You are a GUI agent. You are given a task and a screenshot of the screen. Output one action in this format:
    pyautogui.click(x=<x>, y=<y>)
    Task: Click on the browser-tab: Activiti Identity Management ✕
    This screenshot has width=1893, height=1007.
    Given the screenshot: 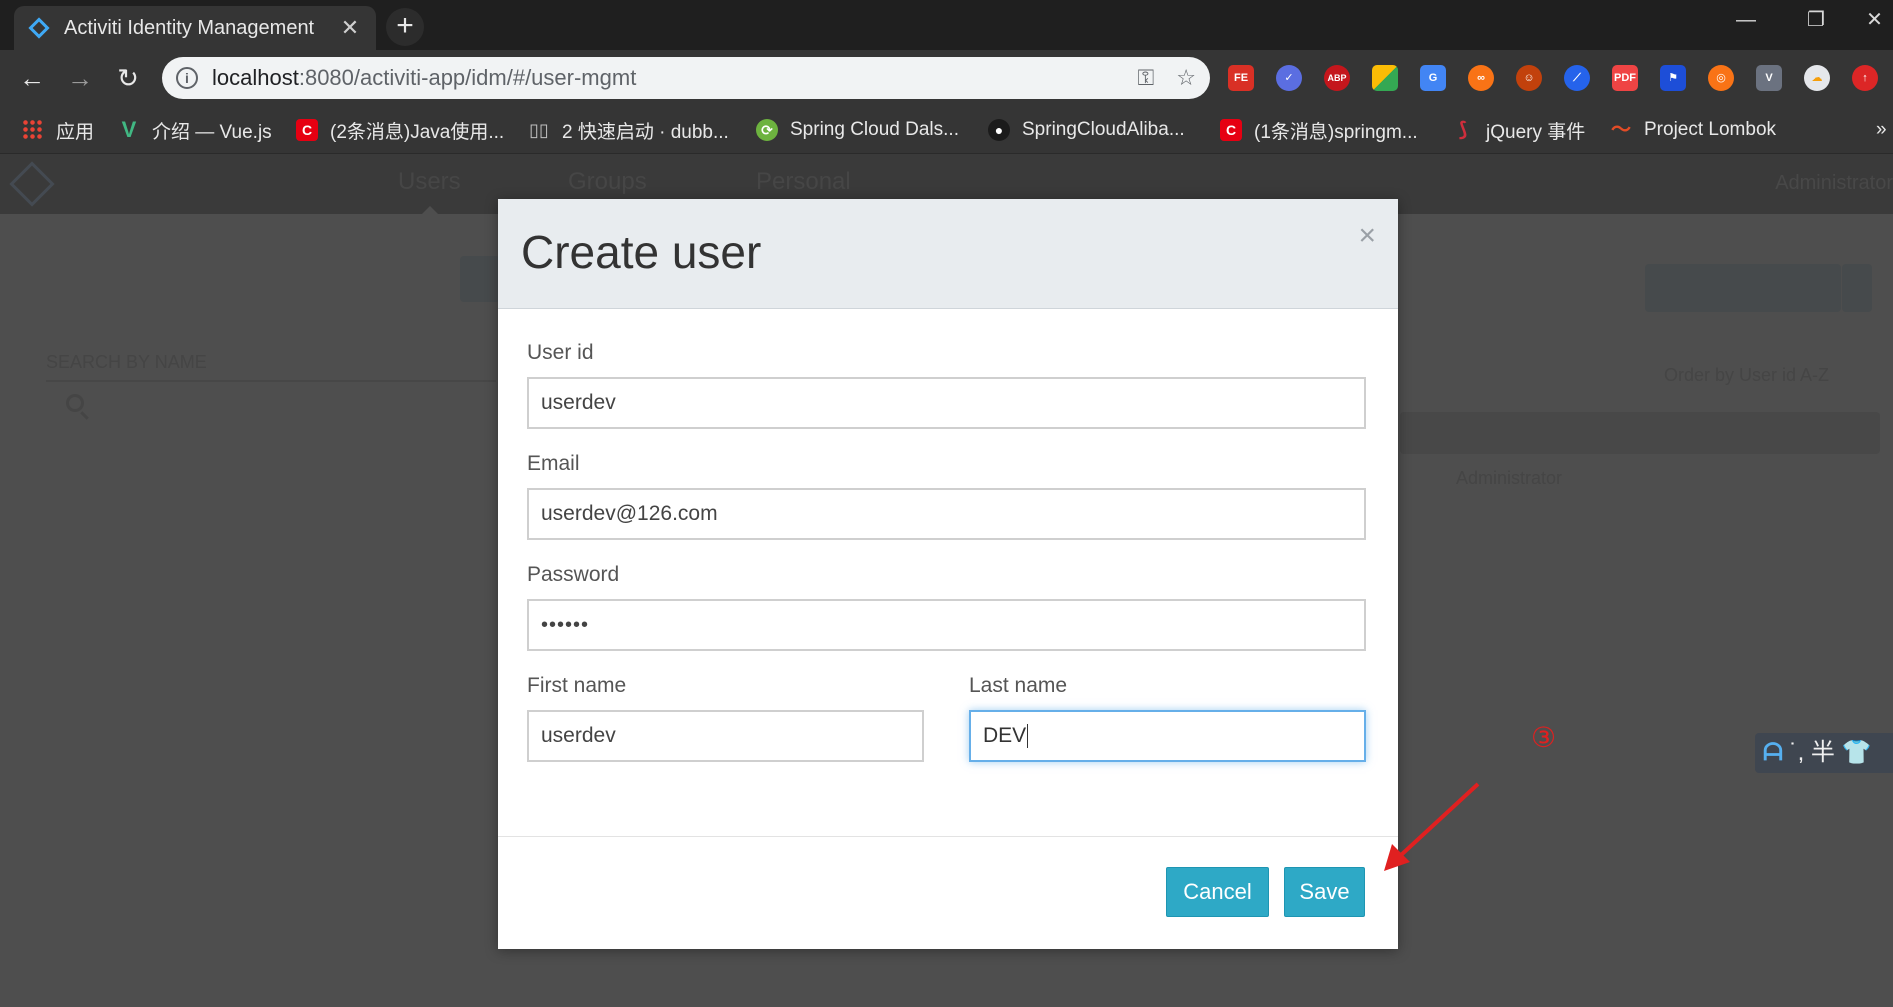 What is the action you would take?
    pyautogui.click(x=195, y=28)
    